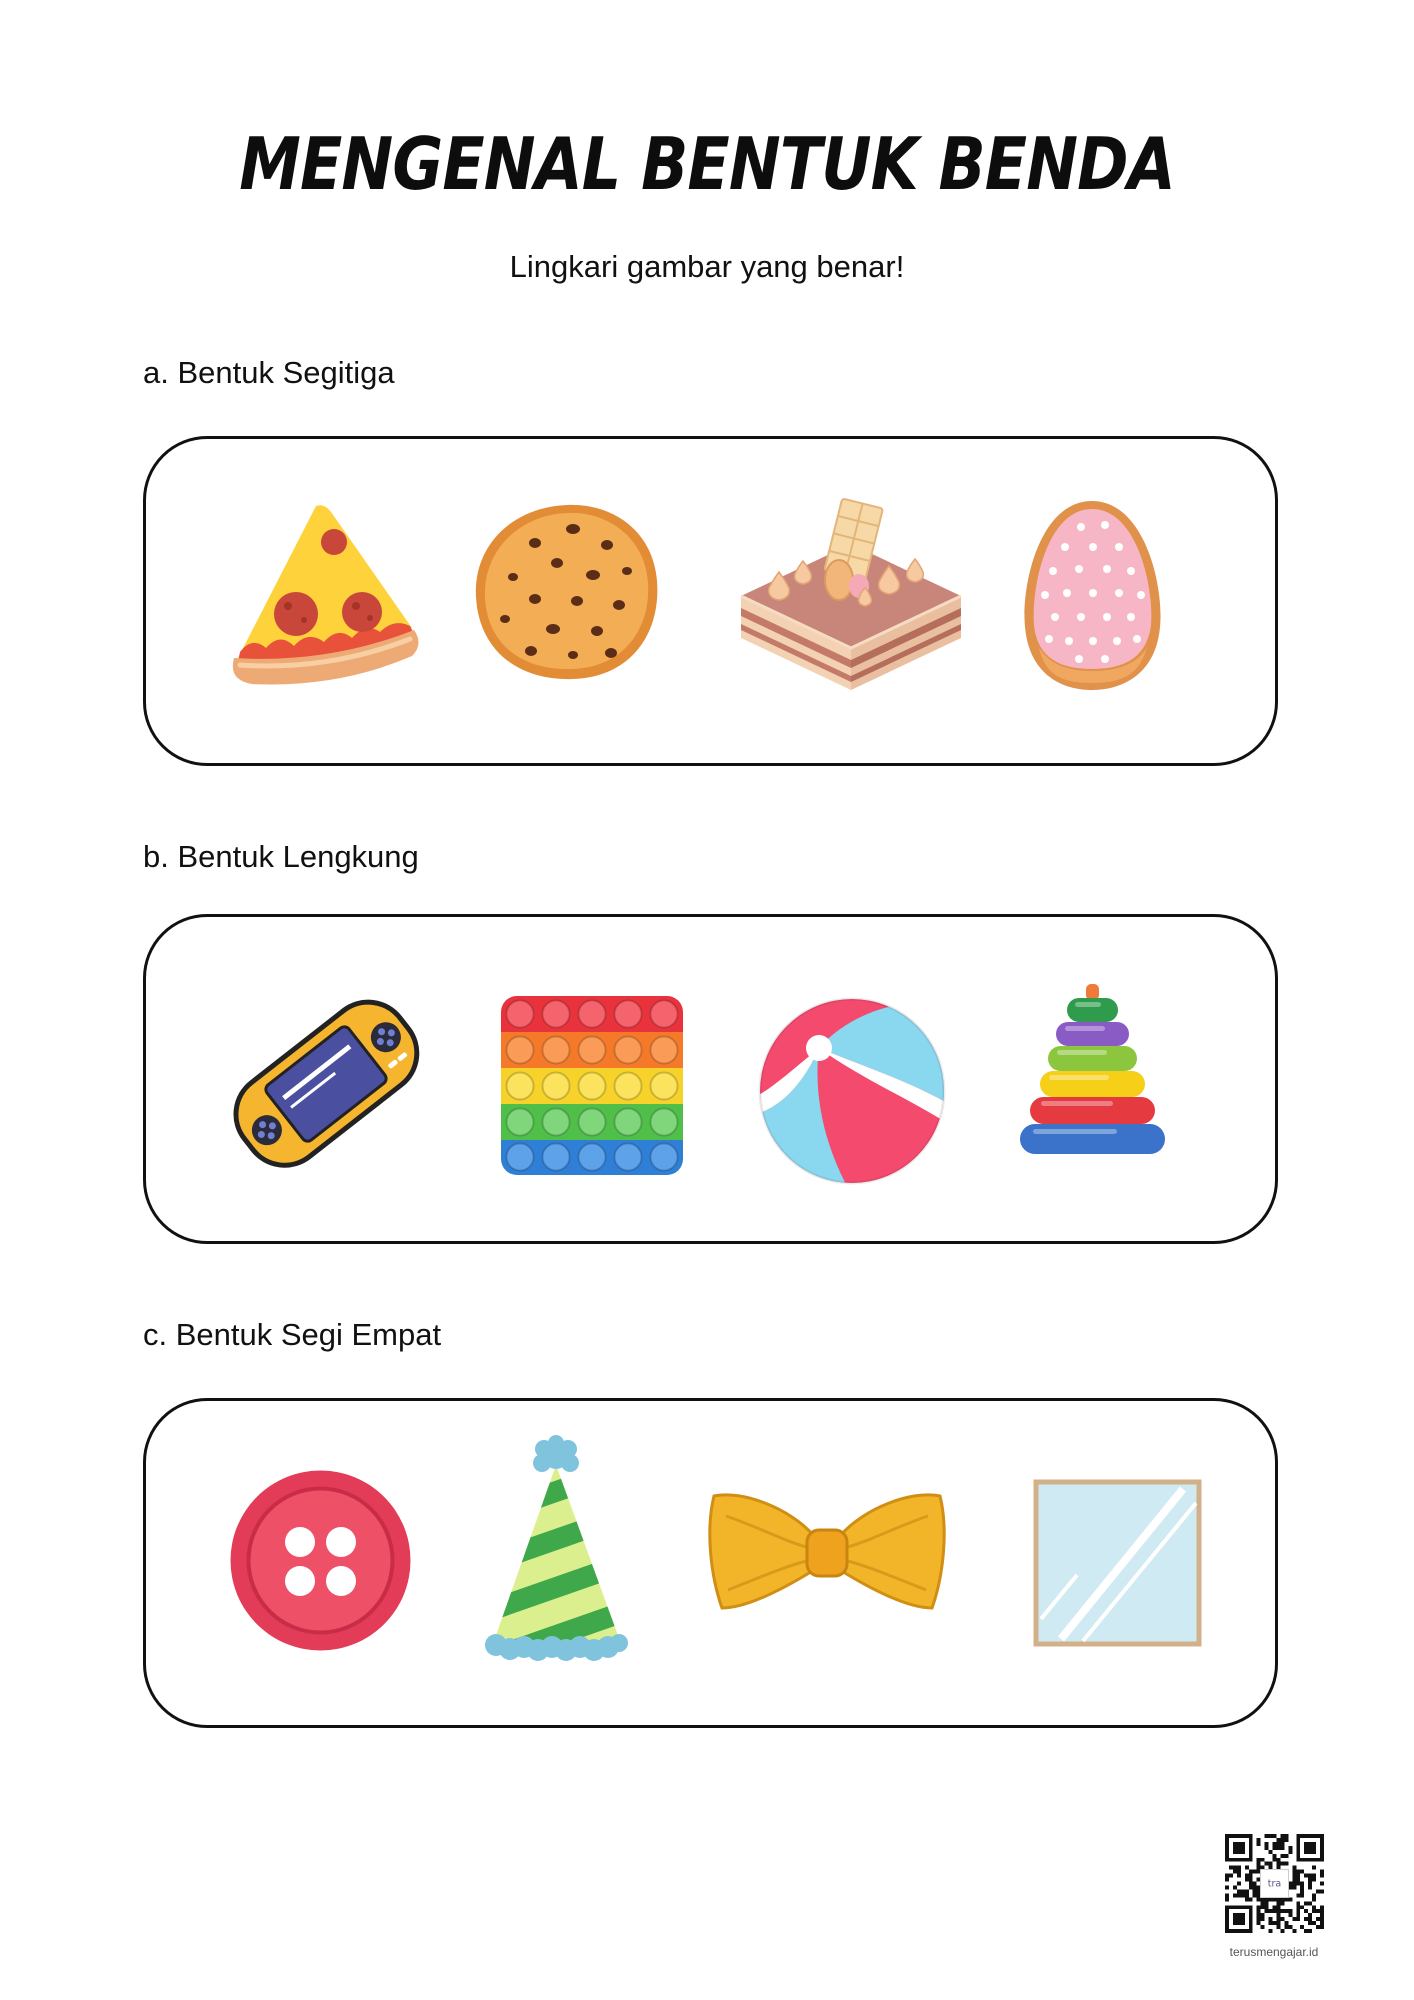  Describe the element at coordinates (707, 164) in the screenshot. I see `worksheet-title: MENGENAL BENTUK BENDA` at that location.